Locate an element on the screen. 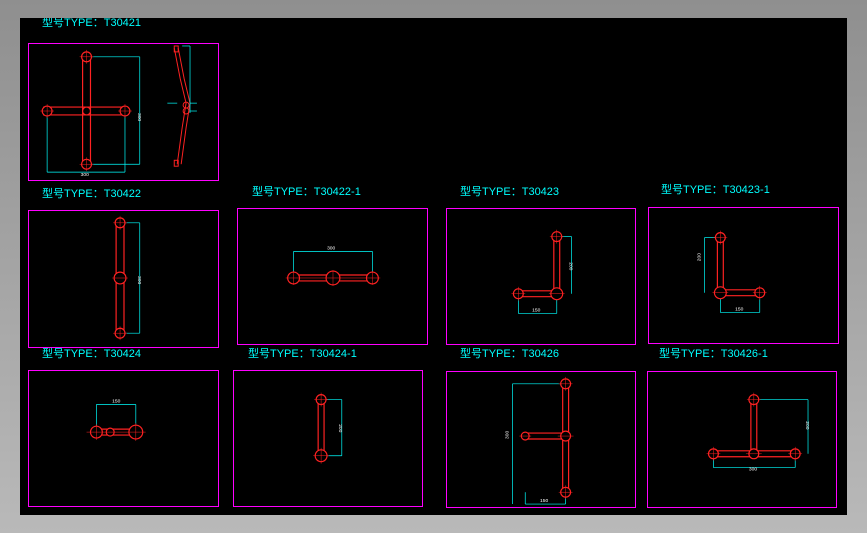  fitting-t-shape: 300 150 is located at coordinates (539, 440).